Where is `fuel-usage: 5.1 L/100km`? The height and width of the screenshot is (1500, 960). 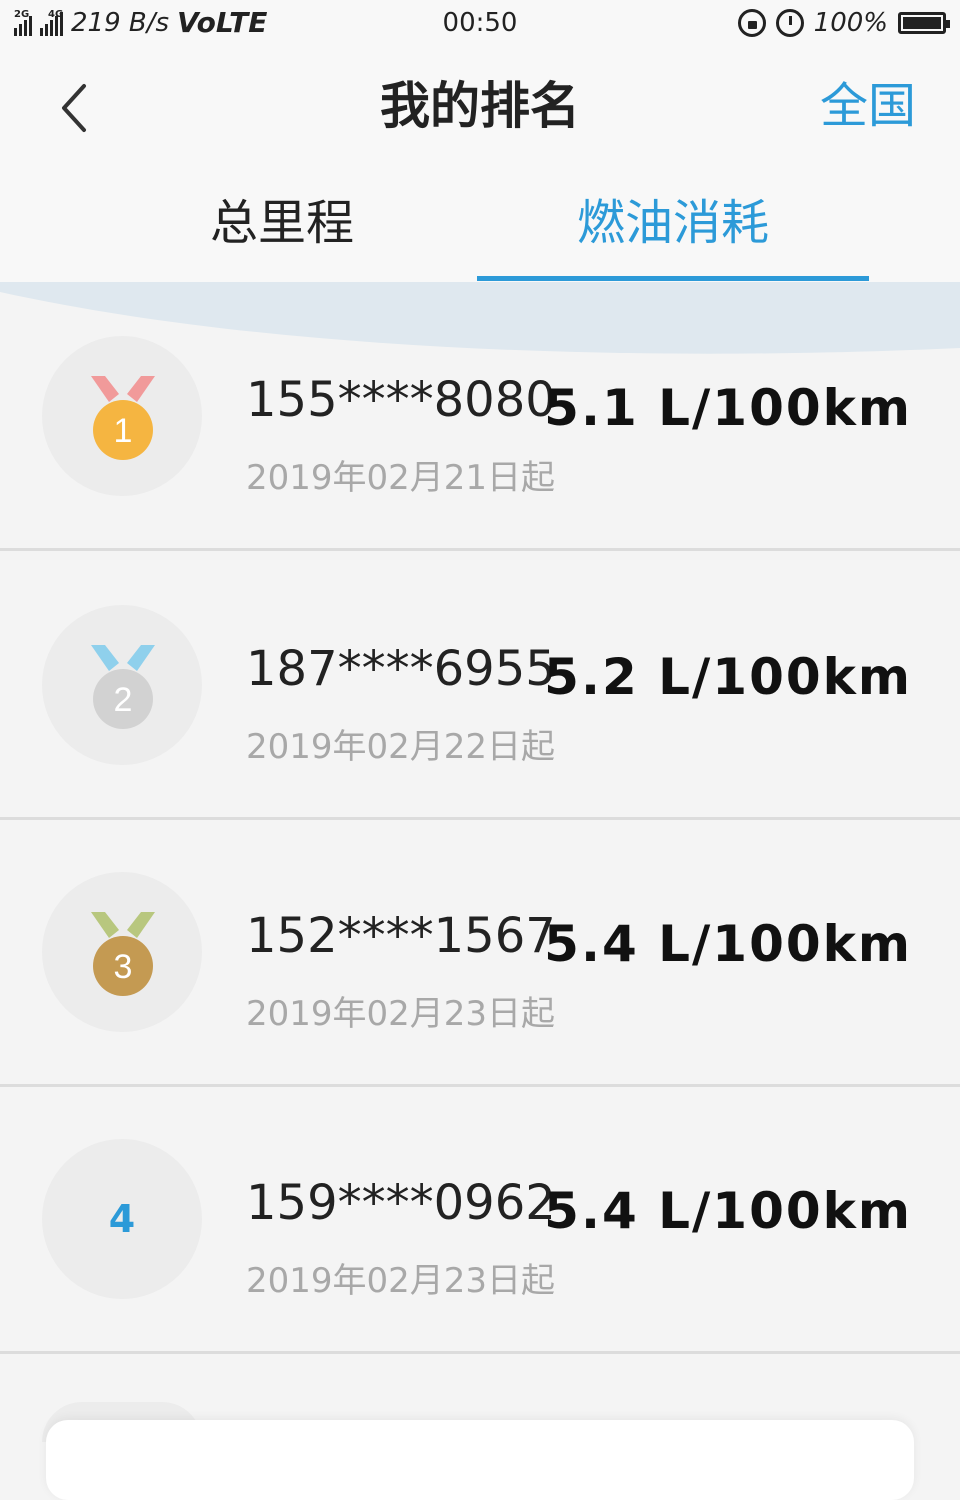
fuel-usage: 5.1 L/100km is located at coordinates (728, 408).